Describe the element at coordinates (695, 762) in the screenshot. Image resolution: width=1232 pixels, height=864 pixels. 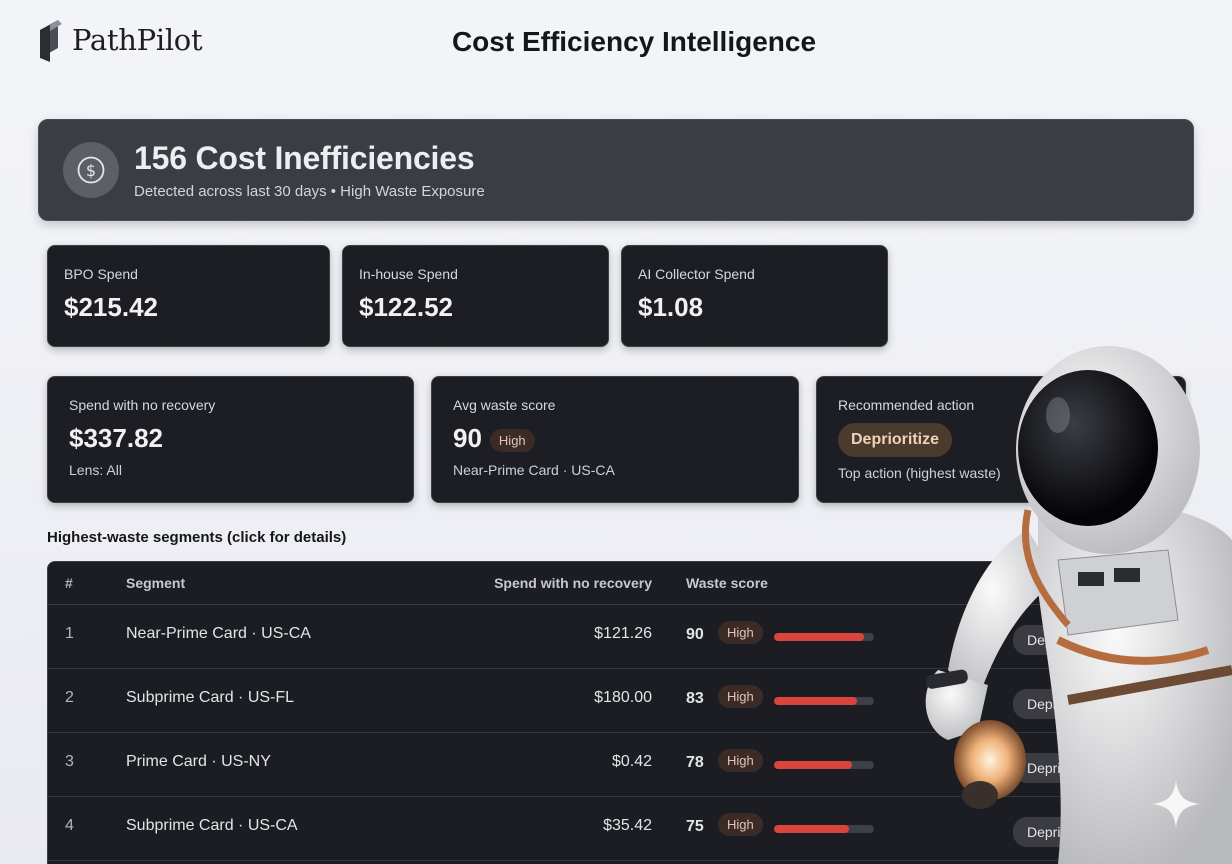
I see `waste-score: 78` at that location.